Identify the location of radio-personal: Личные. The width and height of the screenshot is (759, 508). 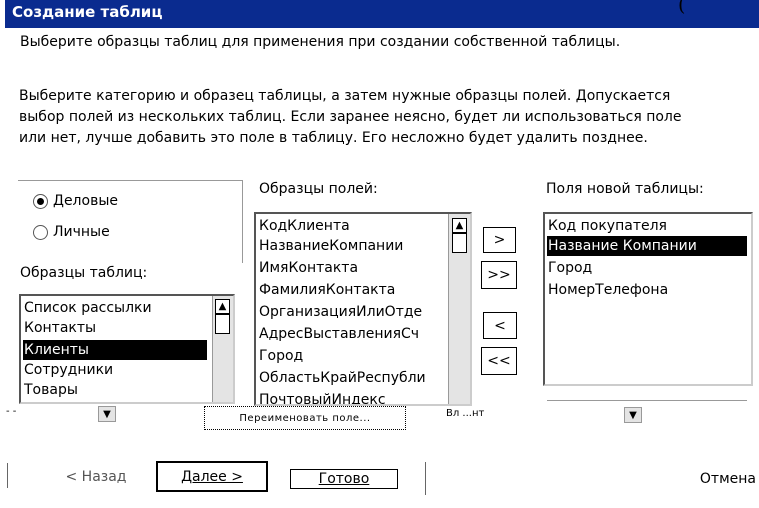
(103, 232).